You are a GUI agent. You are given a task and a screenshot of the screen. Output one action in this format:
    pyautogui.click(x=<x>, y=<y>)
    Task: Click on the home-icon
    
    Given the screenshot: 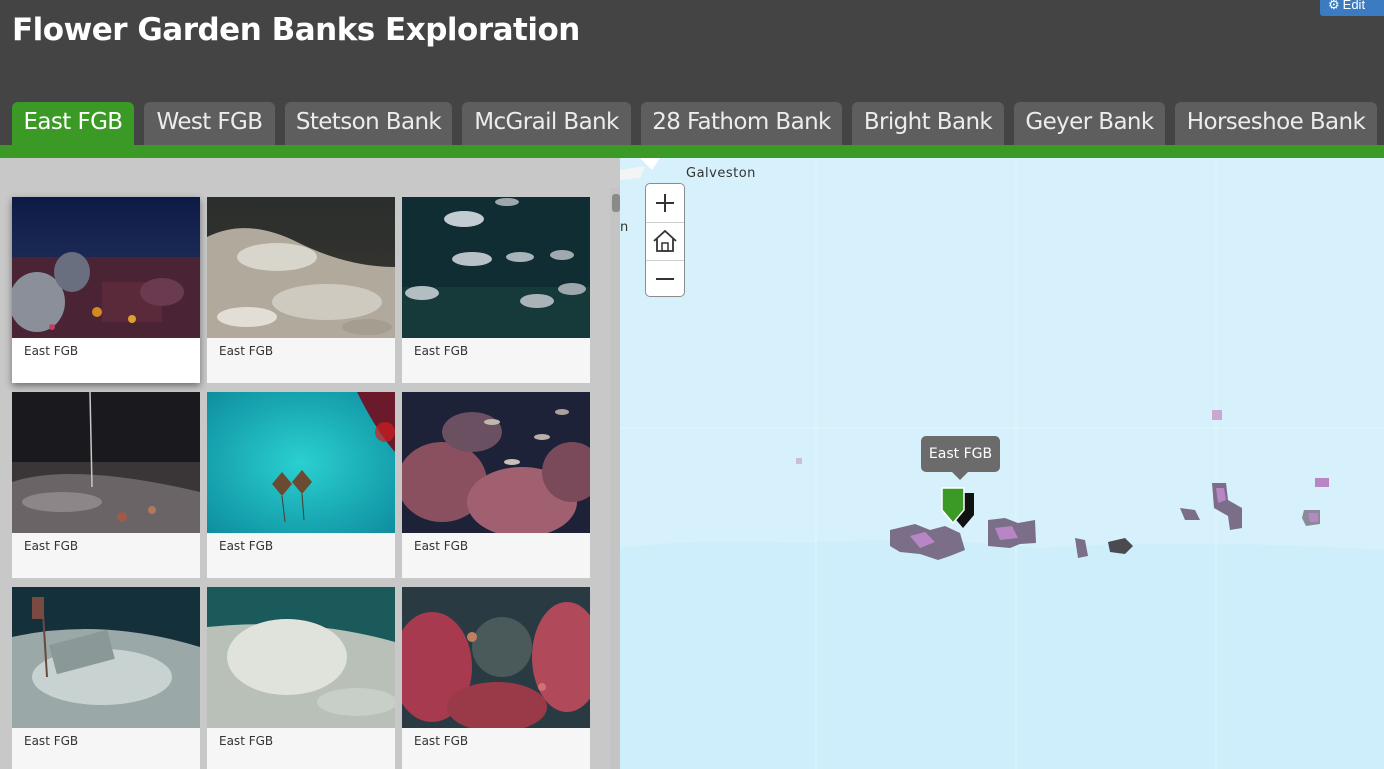 What is the action you would take?
    pyautogui.click(x=665, y=240)
    